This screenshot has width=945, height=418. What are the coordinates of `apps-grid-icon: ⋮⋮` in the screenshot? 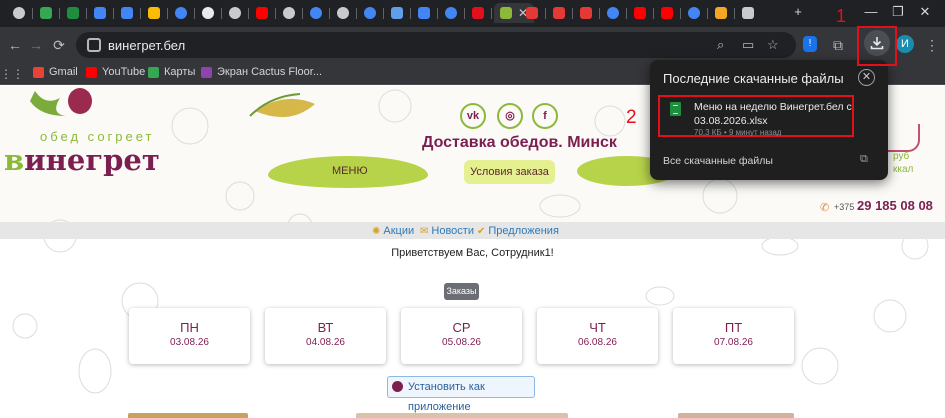 It's located at (12, 74).